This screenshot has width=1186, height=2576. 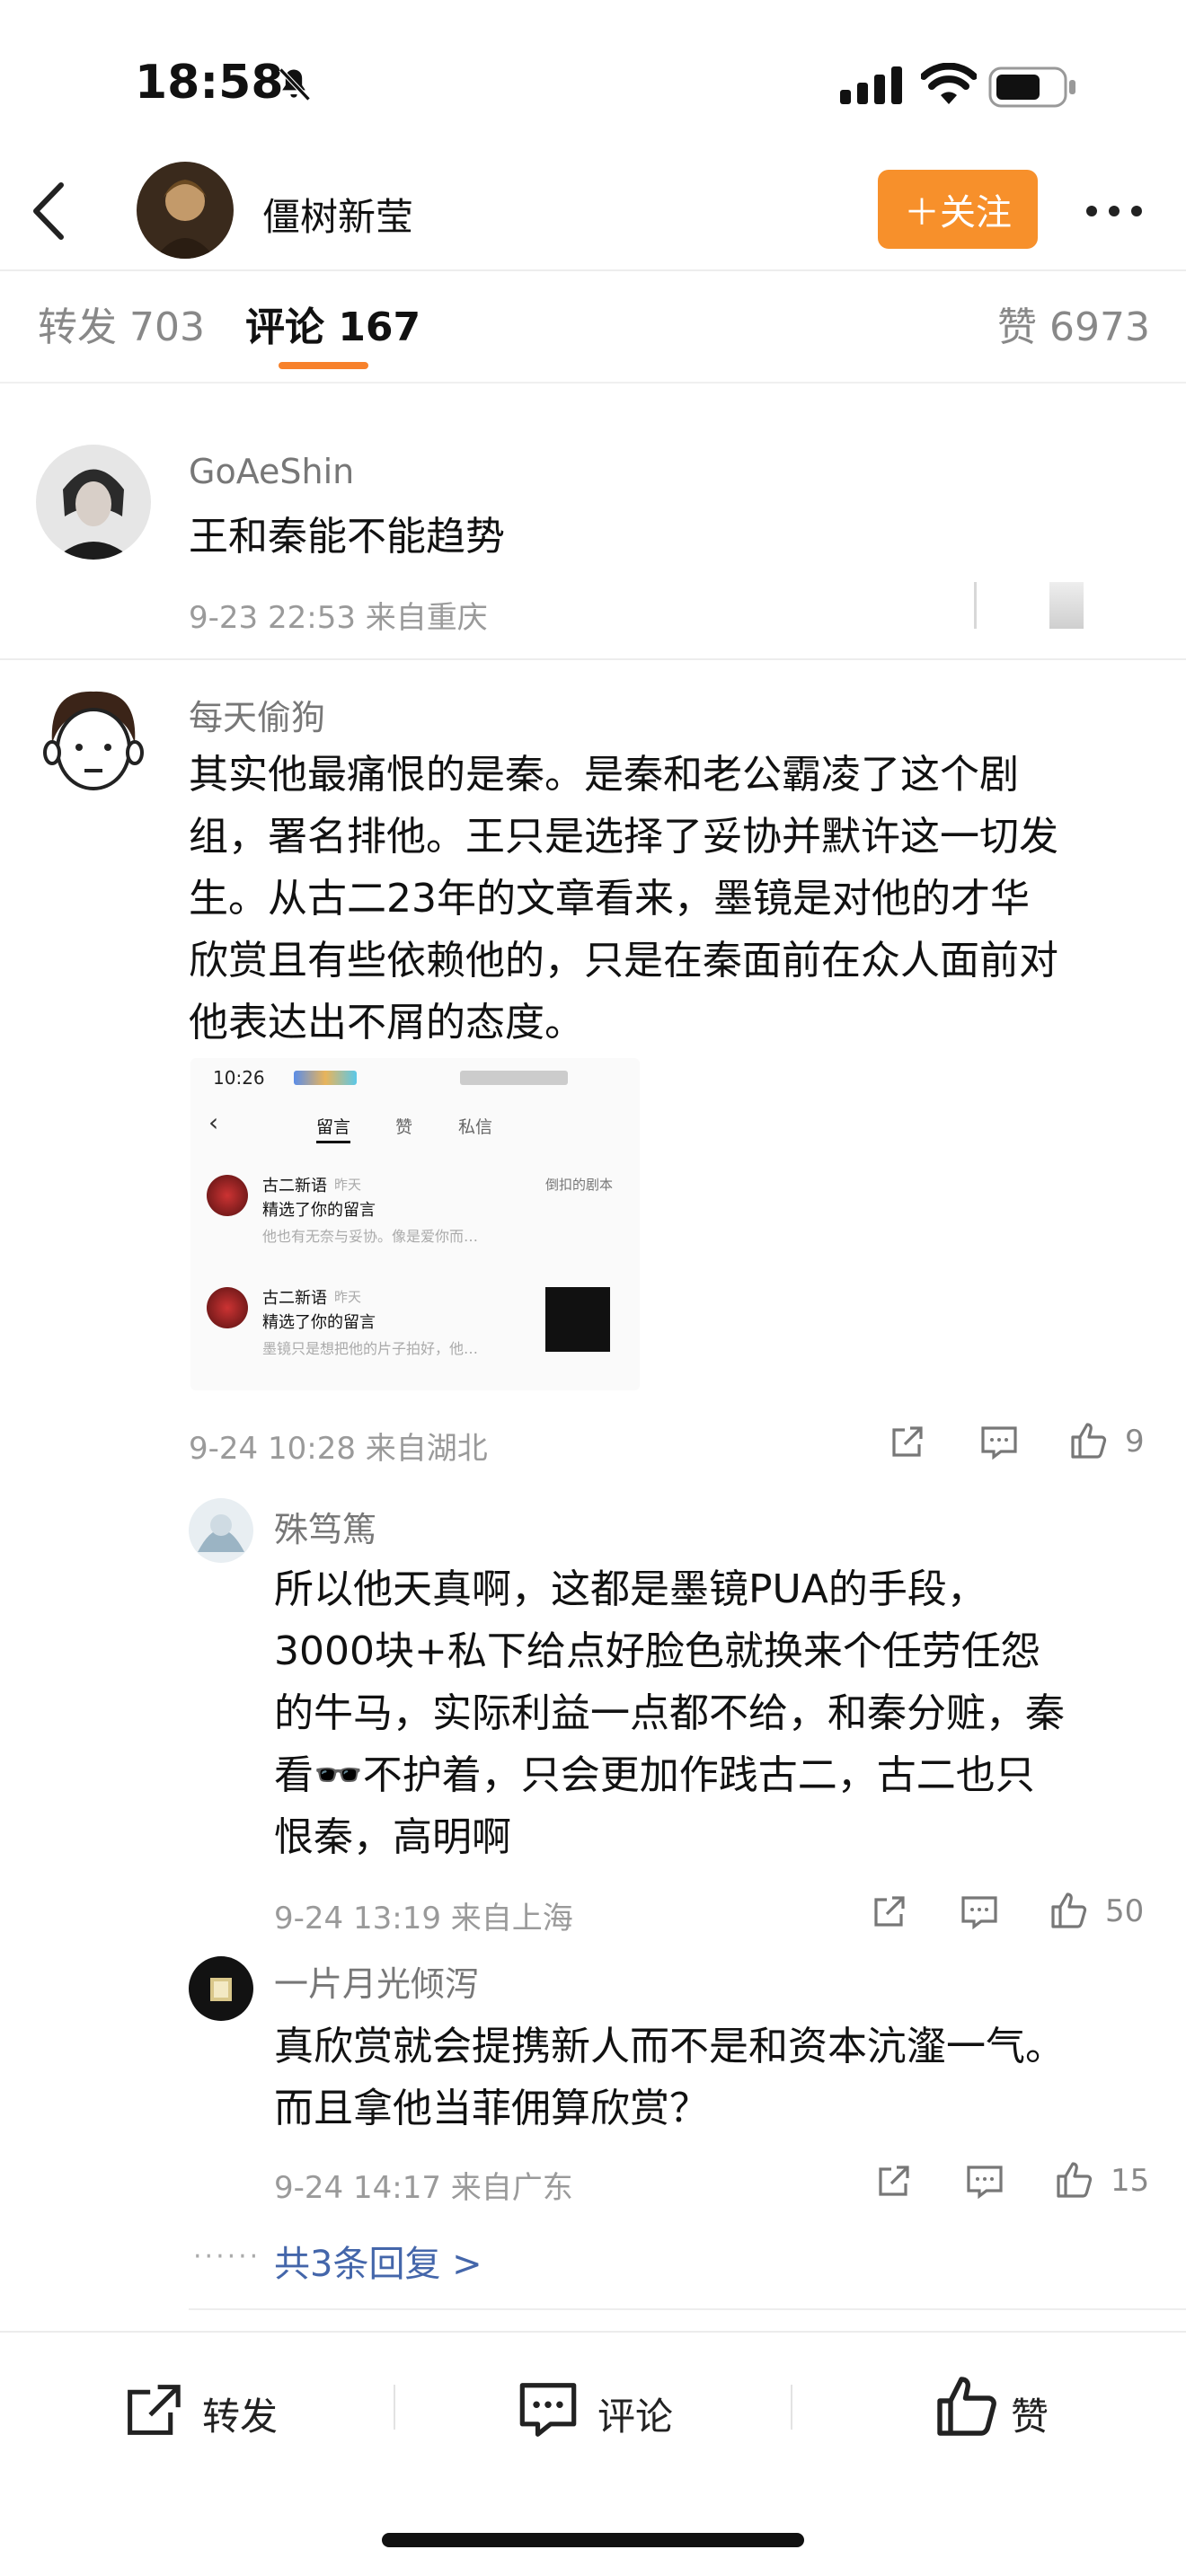 What do you see at coordinates (635, 2413) in the screenshot?
I see `comment-label: 评论` at bounding box center [635, 2413].